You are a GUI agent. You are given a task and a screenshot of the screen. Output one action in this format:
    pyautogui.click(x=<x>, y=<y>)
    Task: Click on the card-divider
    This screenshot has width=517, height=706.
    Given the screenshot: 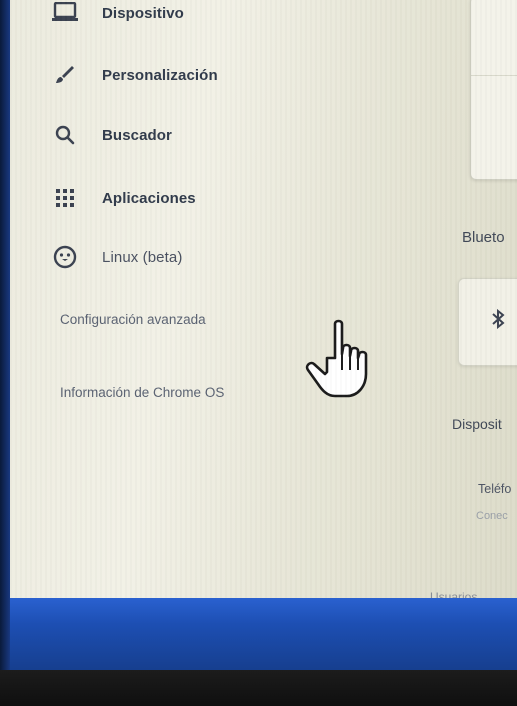 What is the action you would take?
    pyautogui.click(x=494, y=75)
    